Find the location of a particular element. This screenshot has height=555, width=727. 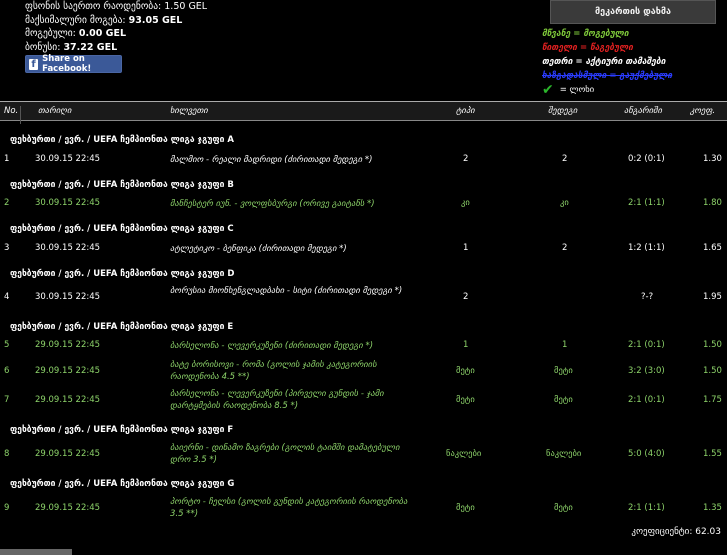

row-result: კი is located at coordinates (564, 203).